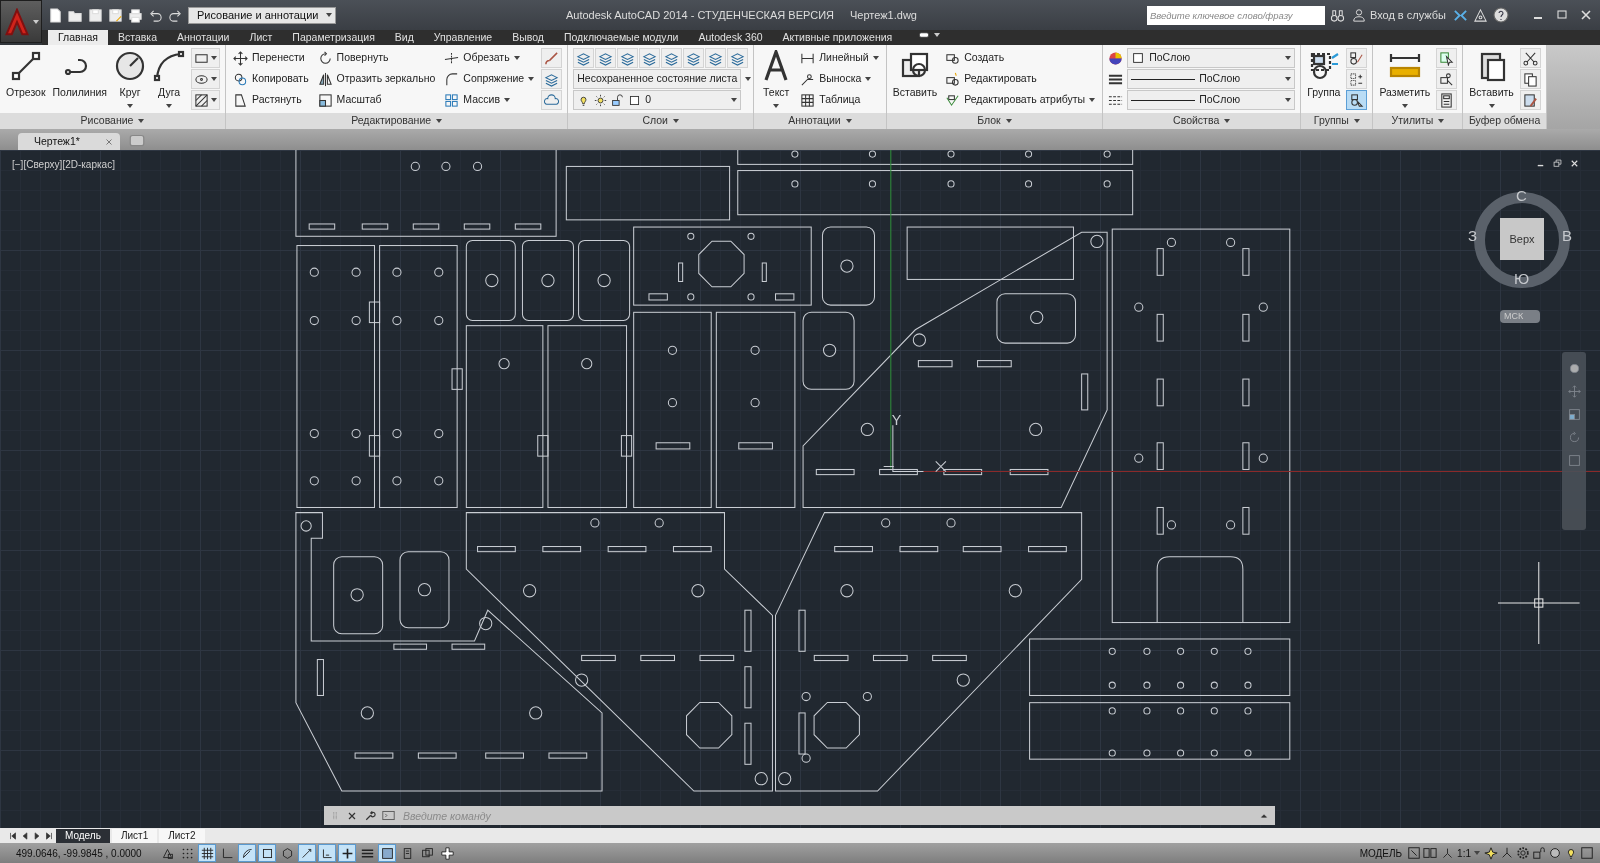  What do you see at coordinates (55, 15) in the screenshot?
I see `new-file-icon` at bounding box center [55, 15].